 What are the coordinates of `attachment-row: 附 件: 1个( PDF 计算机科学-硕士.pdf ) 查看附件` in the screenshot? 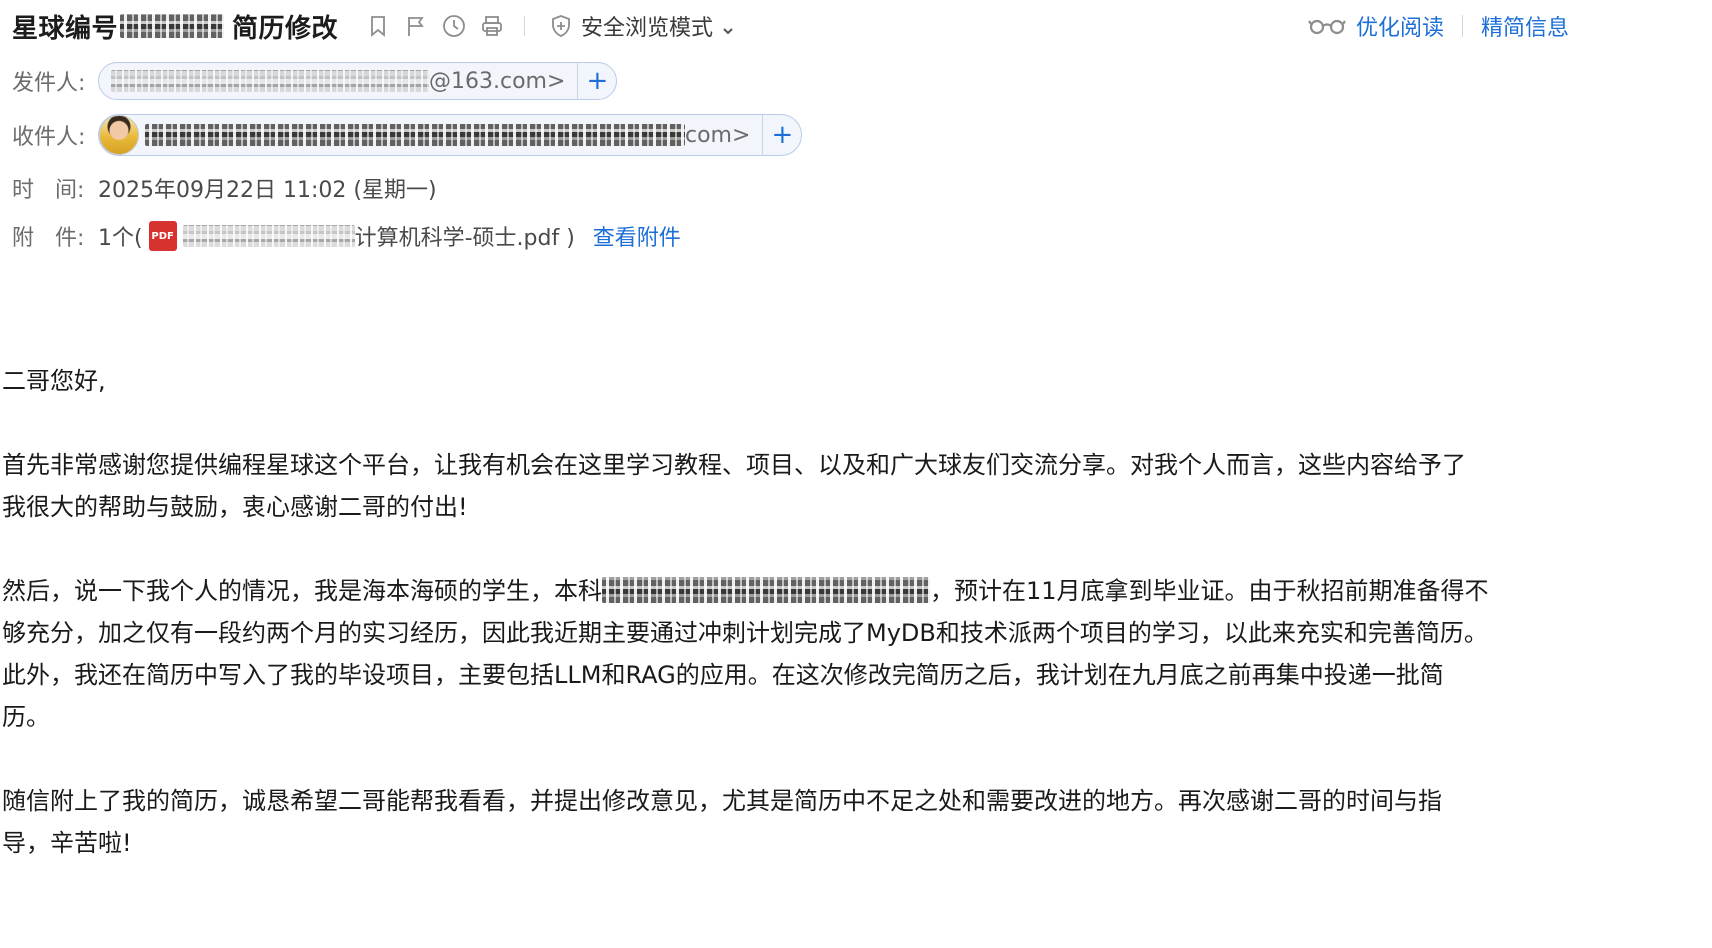 It's located at (346, 236).